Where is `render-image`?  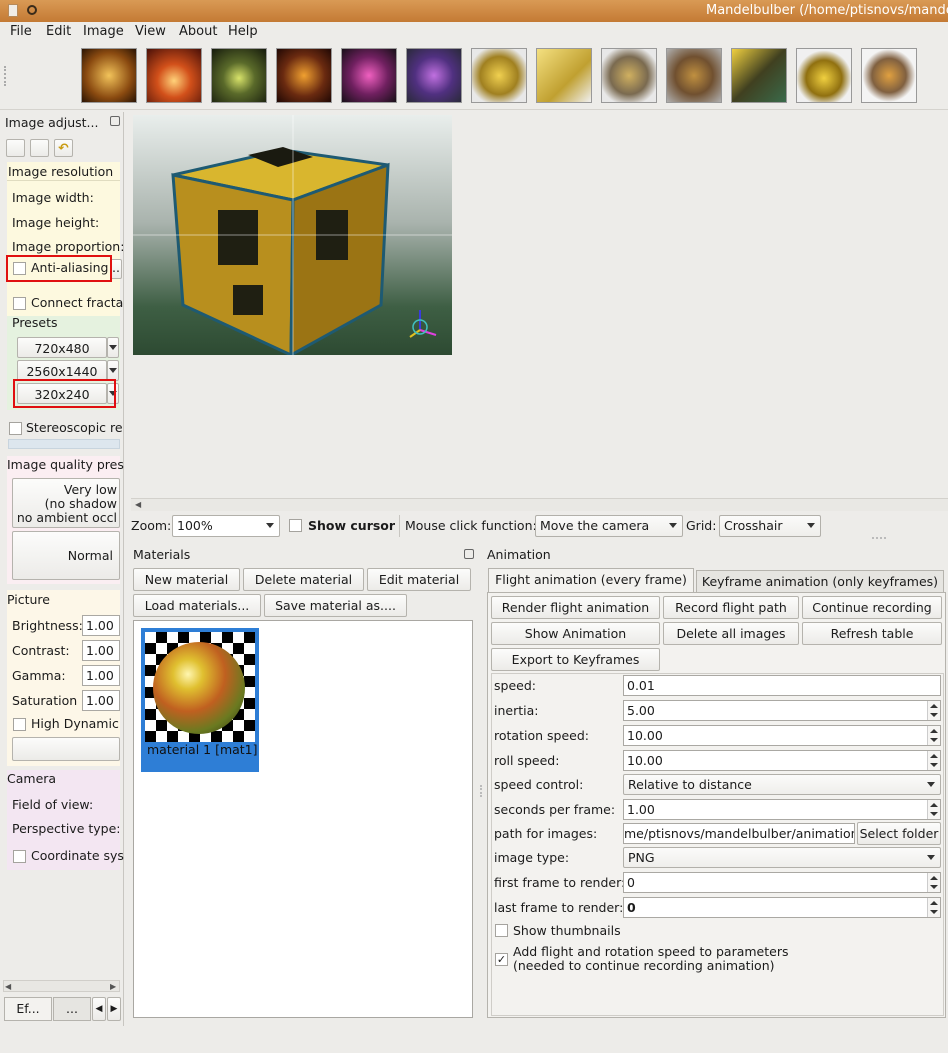 render-image is located at coordinates (292, 236).